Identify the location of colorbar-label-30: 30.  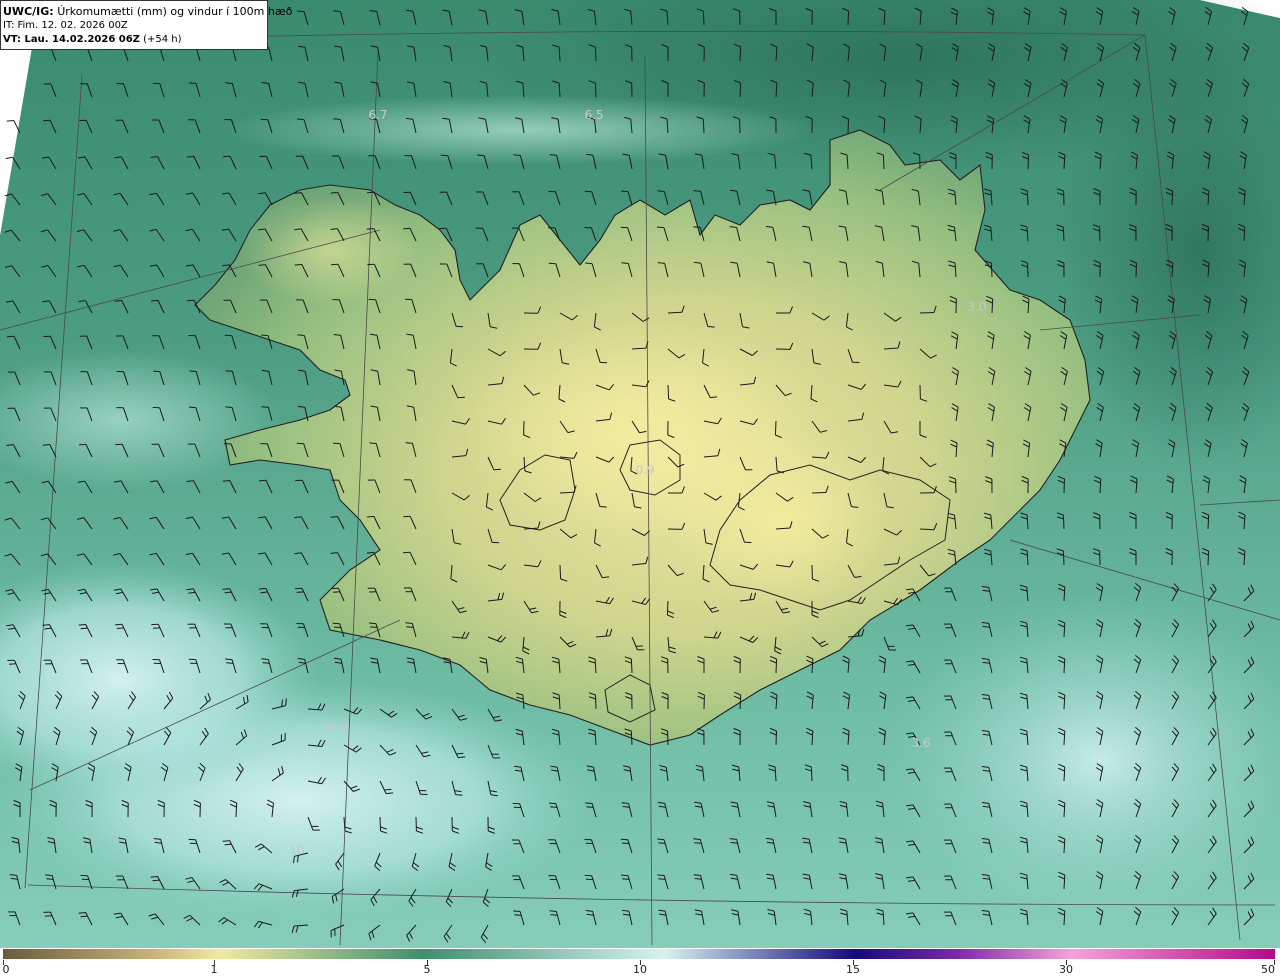
(1066, 969).